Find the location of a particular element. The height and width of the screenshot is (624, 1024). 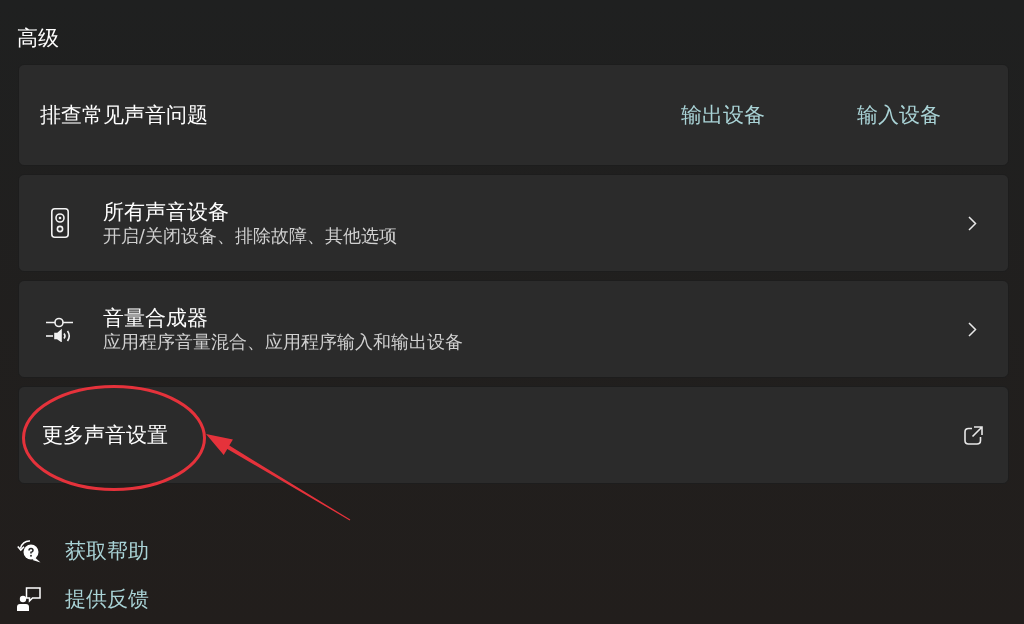

link: 输出设备 is located at coordinates (723, 115).